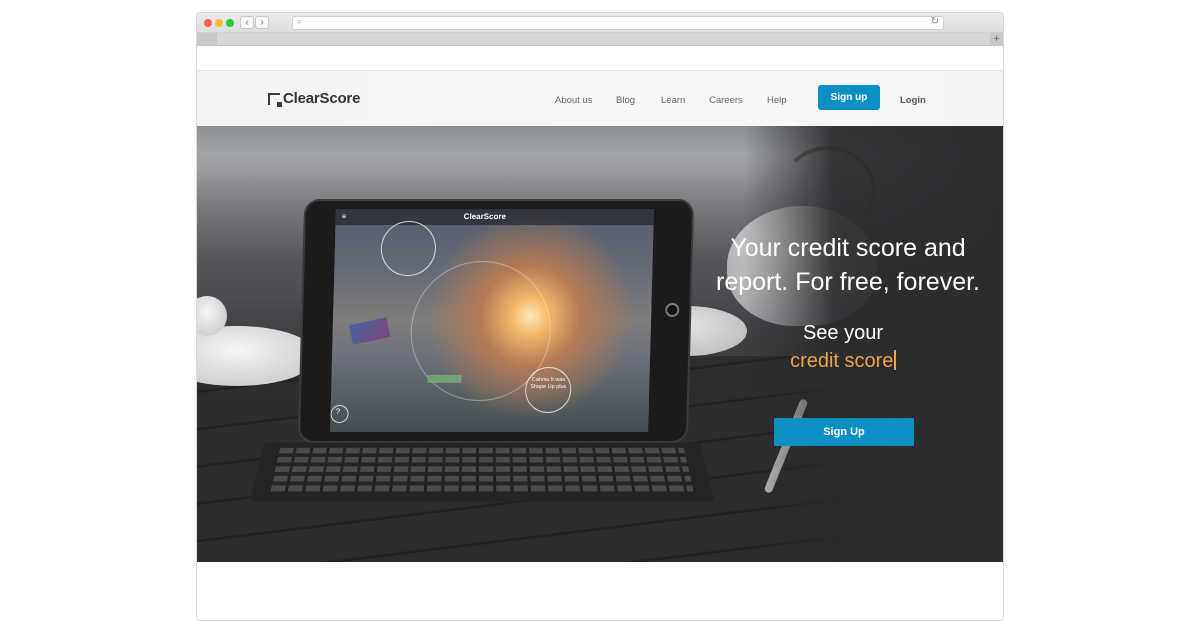 Image resolution: width=1200 pixels, height=630 pixels. Describe the element at coordinates (935, 21) in the screenshot. I see `reload-icon: ↻` at that location.